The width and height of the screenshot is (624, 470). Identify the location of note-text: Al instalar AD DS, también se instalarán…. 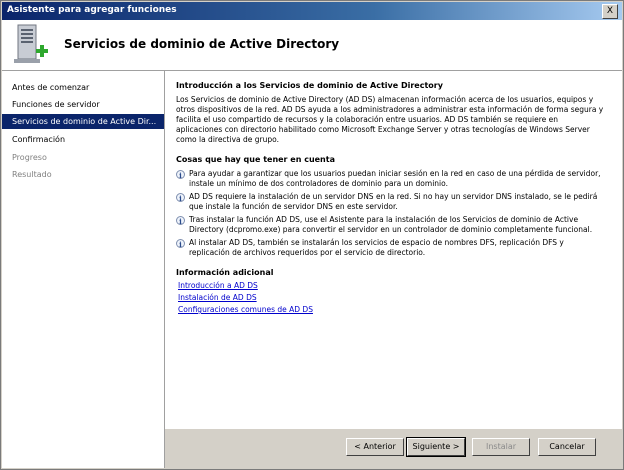
(376, 247).